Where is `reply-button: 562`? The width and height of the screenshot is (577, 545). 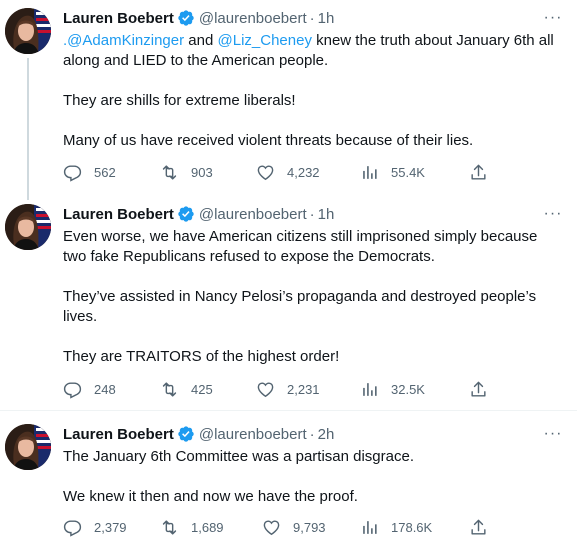
reply-button: 562 is located at coordinates (89, 172).